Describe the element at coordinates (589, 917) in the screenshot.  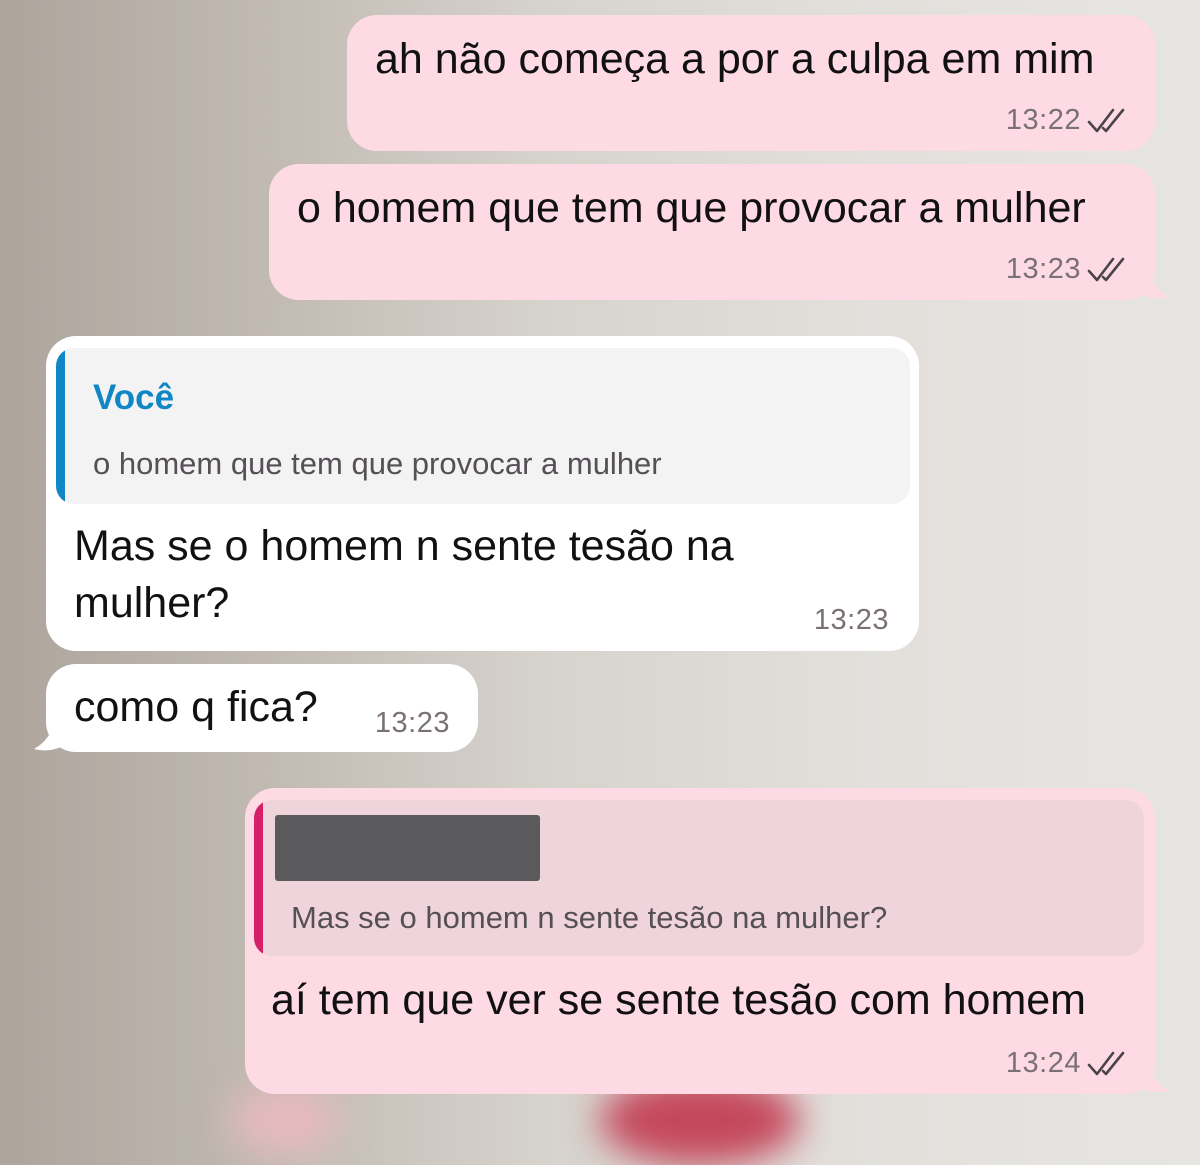
I see `quote-text: Mas se o homem n sente tesão na mulher?` at that location.